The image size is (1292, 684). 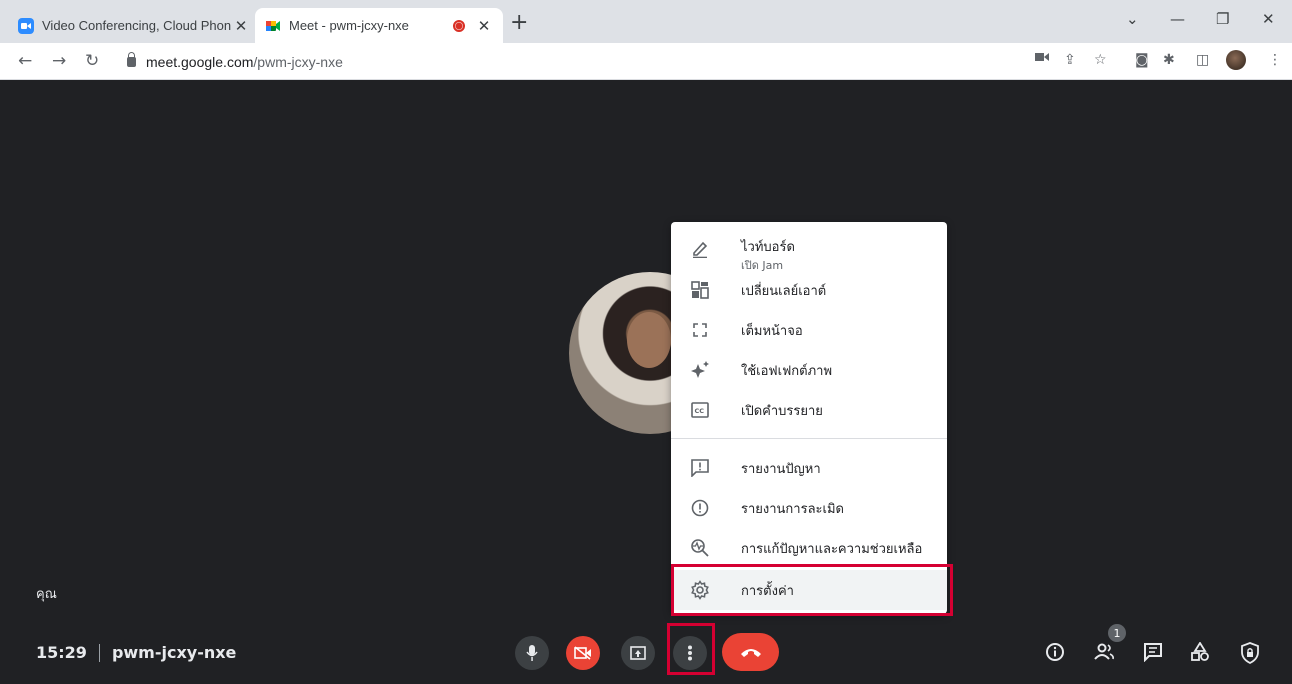 I want to click on forward-icon: →, so click(x=59, y=61).